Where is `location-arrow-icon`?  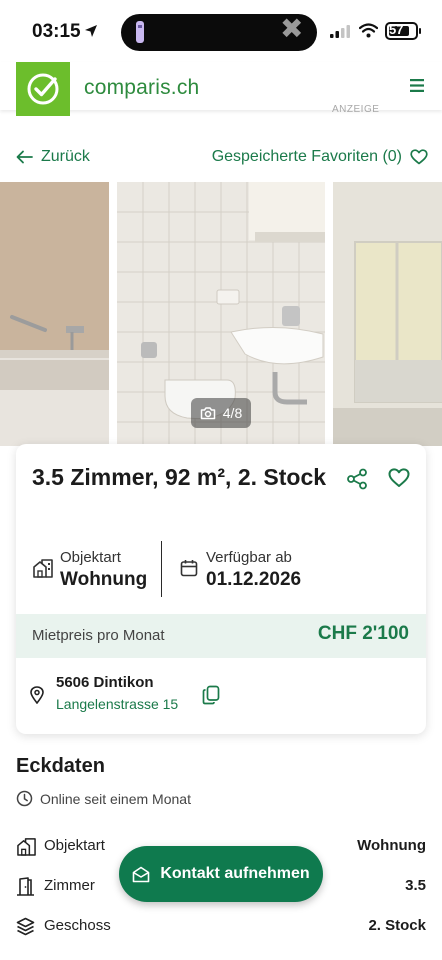 location-arrow-icon is located at coordinates (91, 31).